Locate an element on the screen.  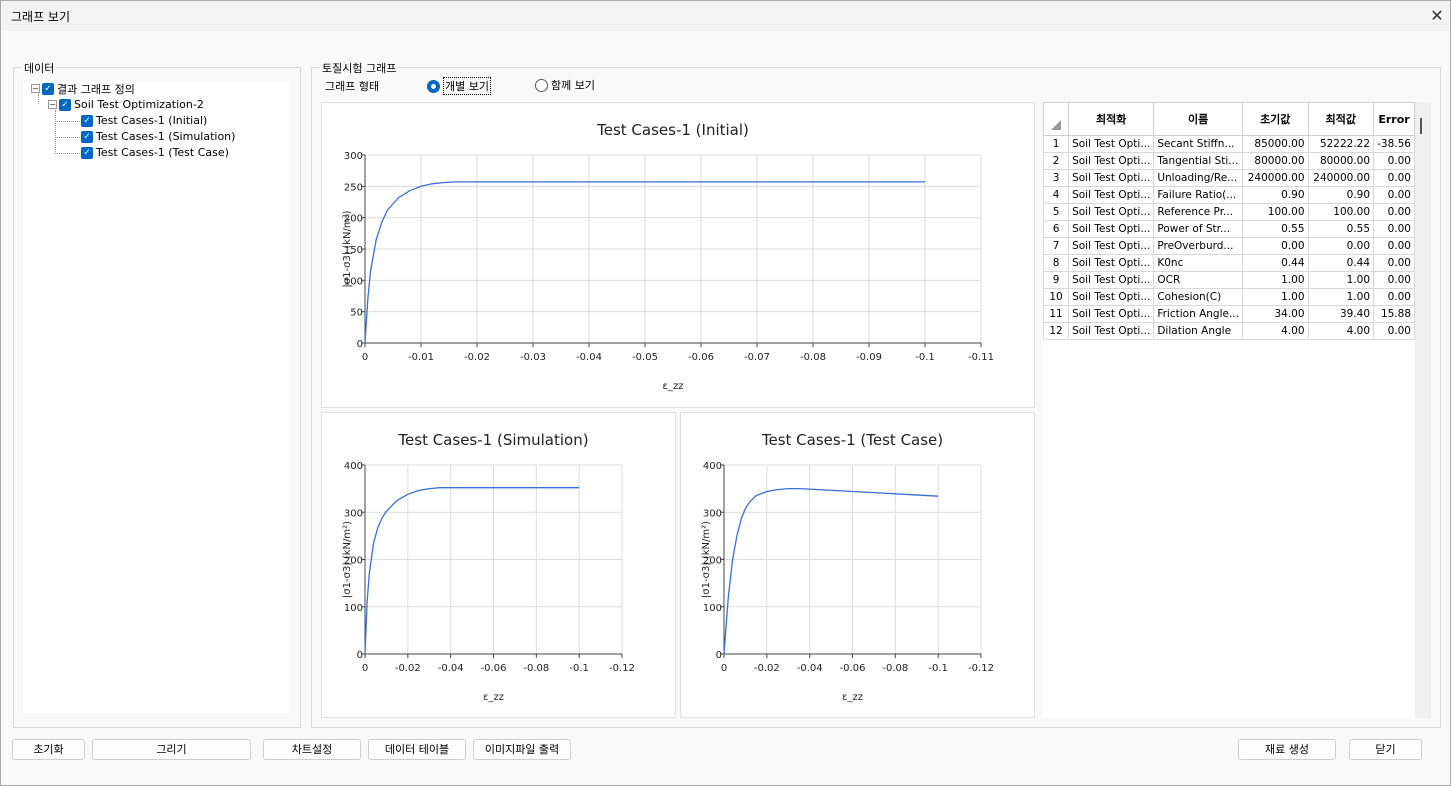
table-cell: 4.00 is located at coordinates (1341, 331).